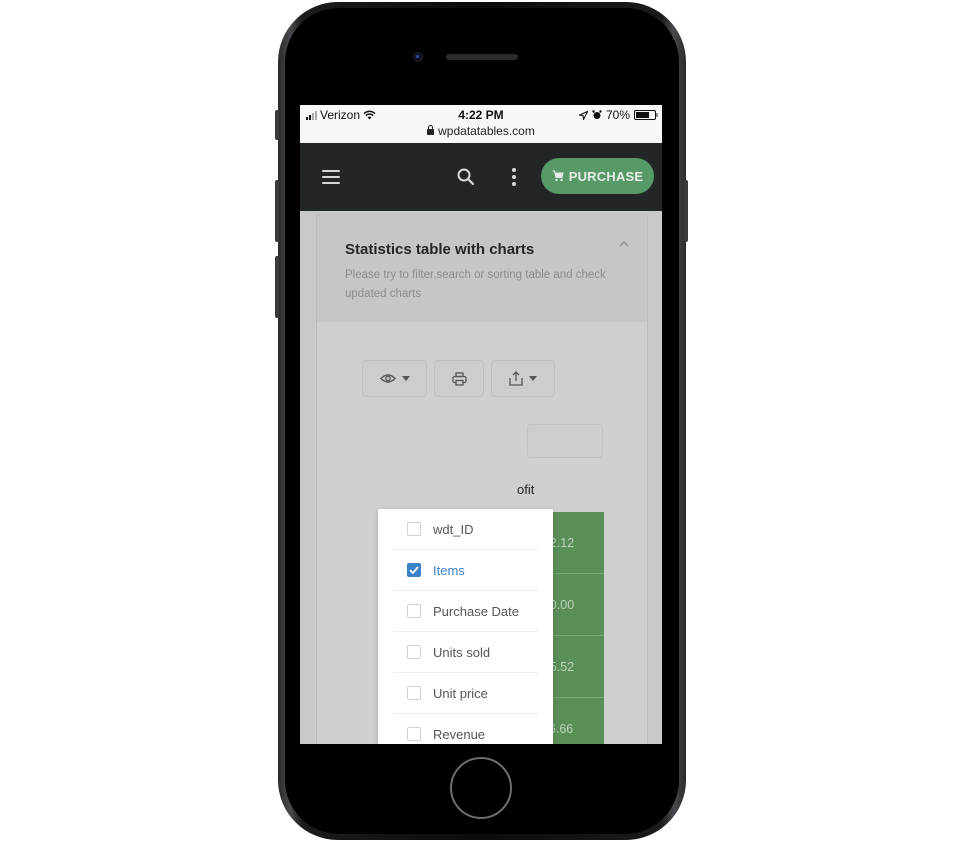 This screenshot has height=842, width=960. I want to click on print-button, so click(459, 378).